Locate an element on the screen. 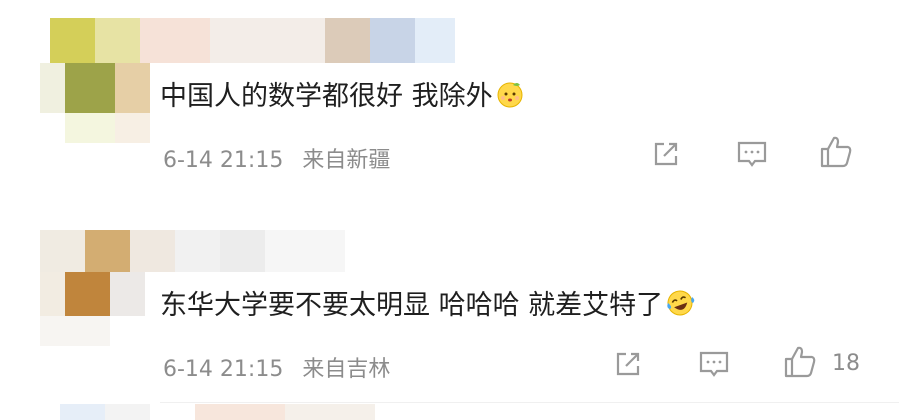  comment-location: 来自新疆 is located at coordinates (346, 160).